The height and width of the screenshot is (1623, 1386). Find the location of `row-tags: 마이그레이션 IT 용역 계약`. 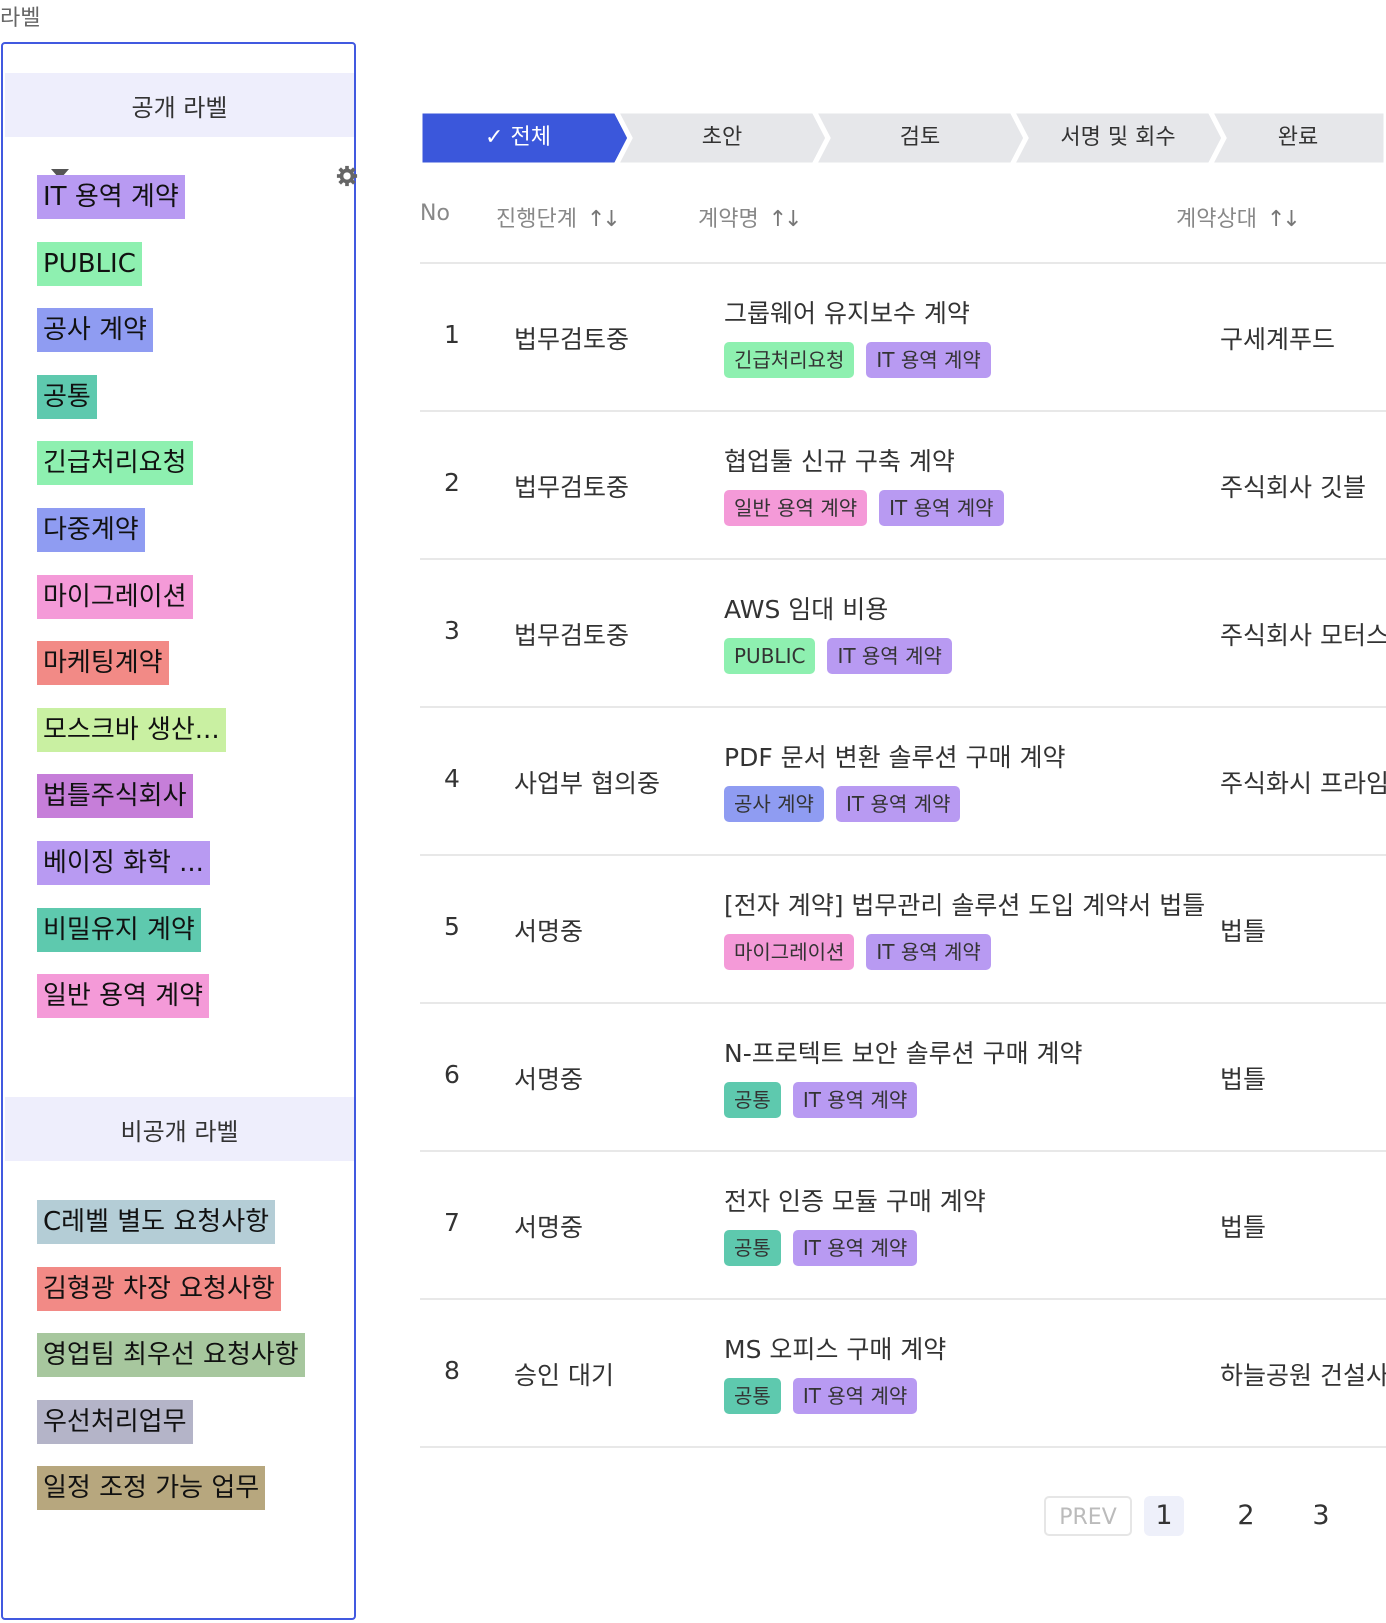

row-tags: 마이그레이션 IT 용역 계약 is located at coordinates (857, 952).